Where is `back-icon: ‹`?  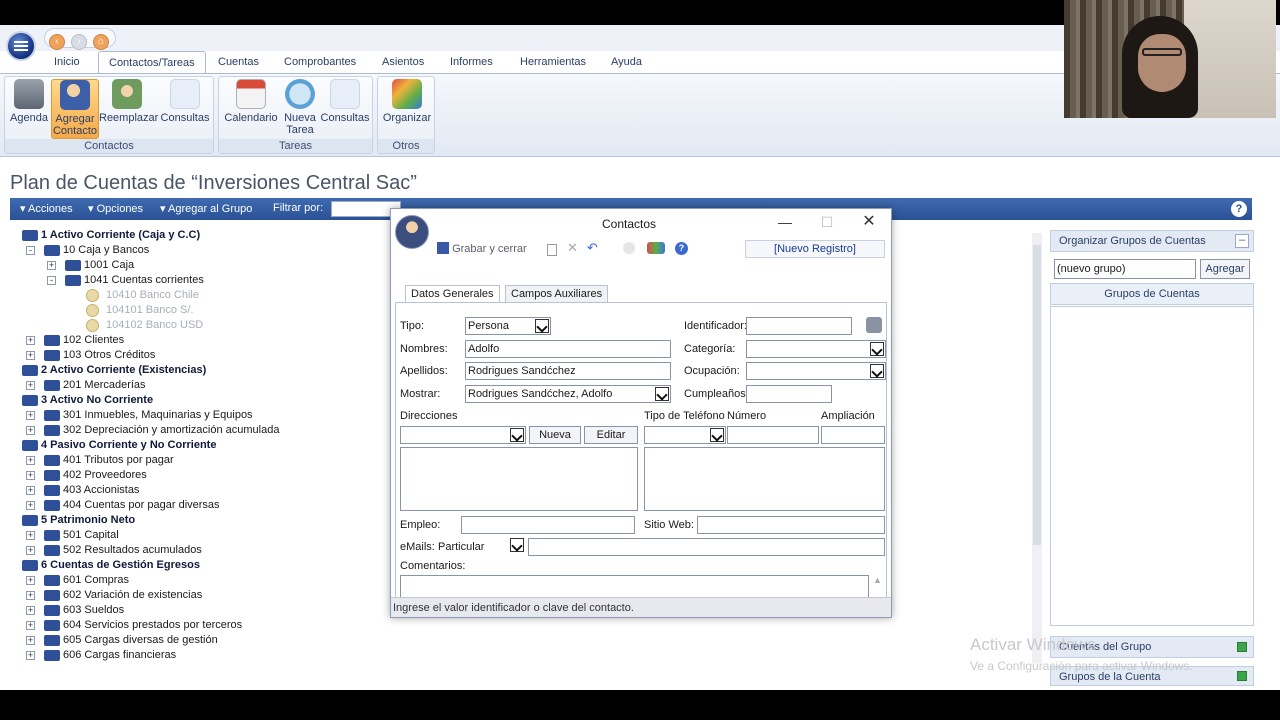
back-icon: ‹ is located at coordinates (57, 42).